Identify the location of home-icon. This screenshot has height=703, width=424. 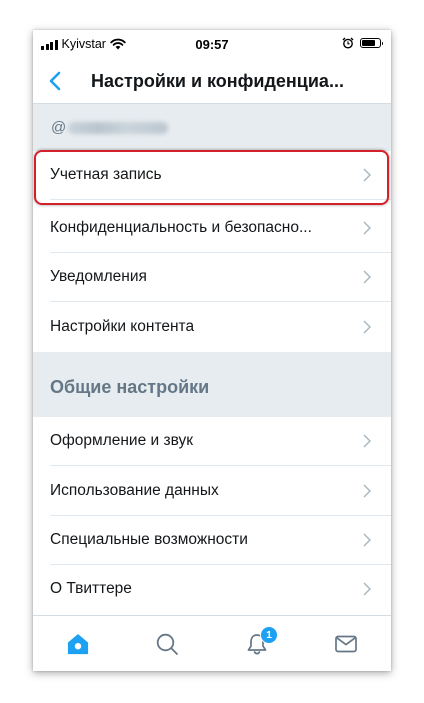
(77, 643).